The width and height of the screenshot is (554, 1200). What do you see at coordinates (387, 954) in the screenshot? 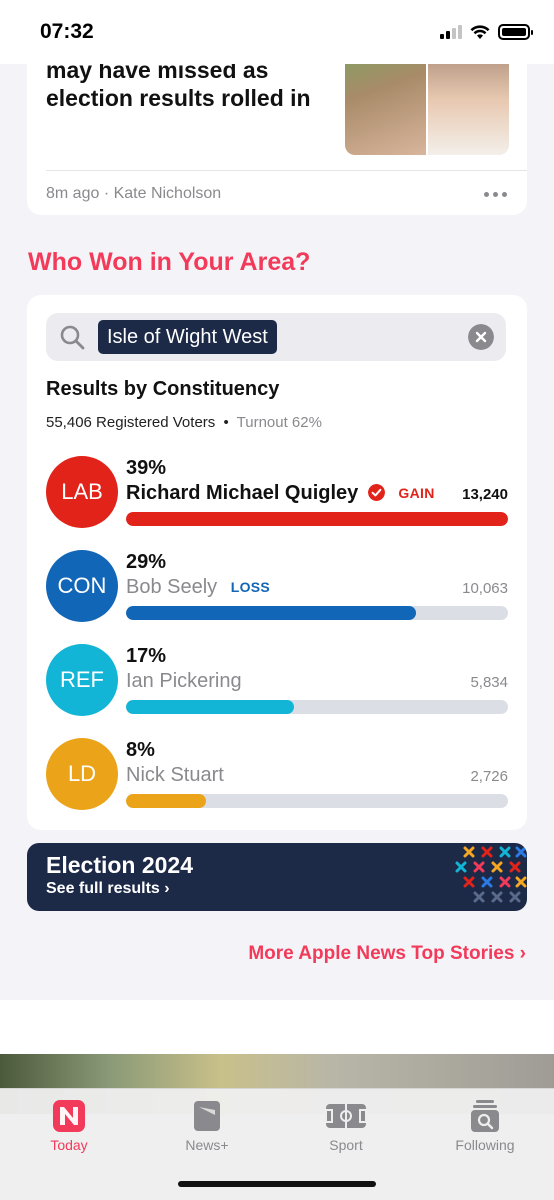
I see `more-top-stories-link: More Apple News Top Stories ›` at bounding box center [387, 954].